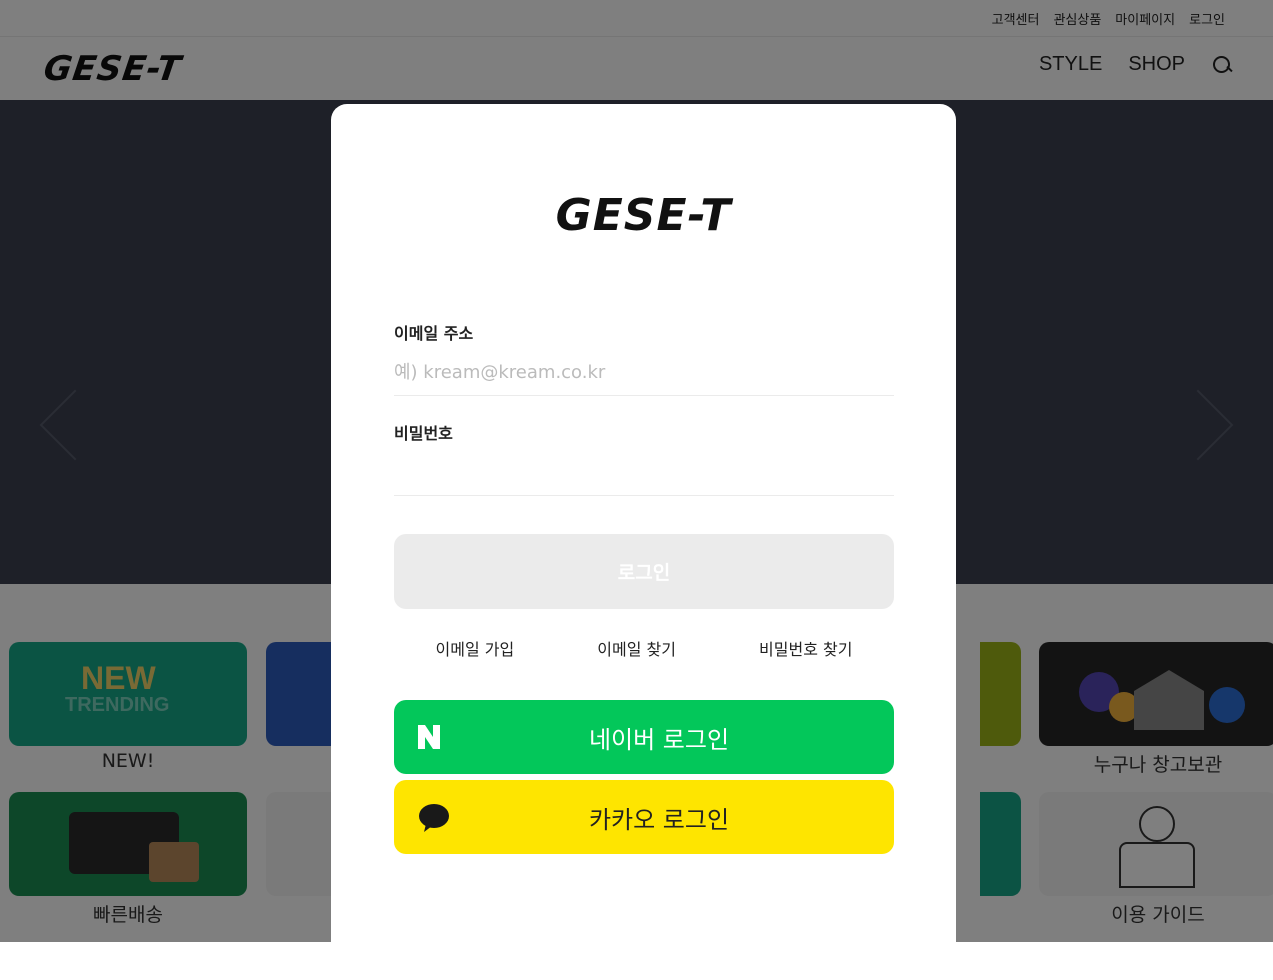  I want to click on modal-logo: GESE-T, so click(643, 215).